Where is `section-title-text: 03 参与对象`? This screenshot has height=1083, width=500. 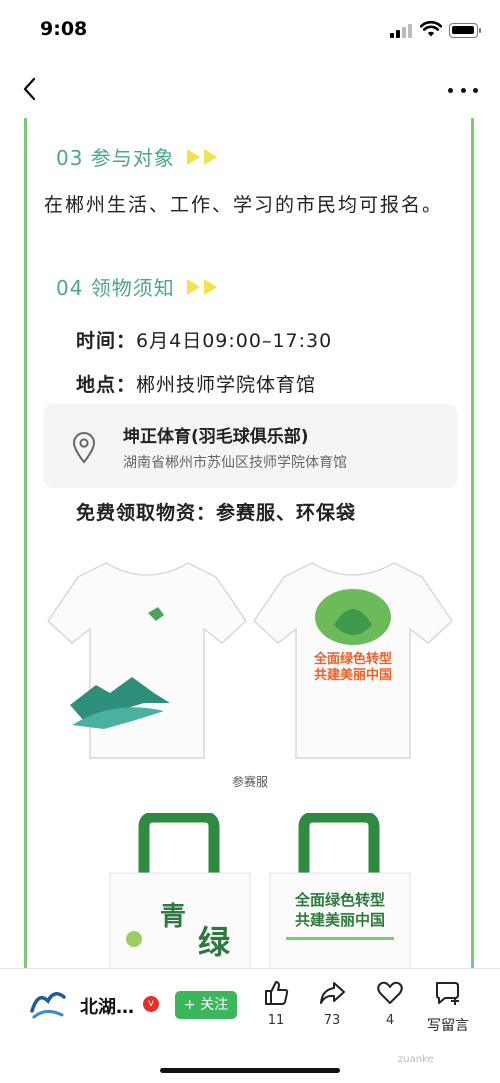 section-title-text: 03 参与对象 is located at coordinates (115, 158).